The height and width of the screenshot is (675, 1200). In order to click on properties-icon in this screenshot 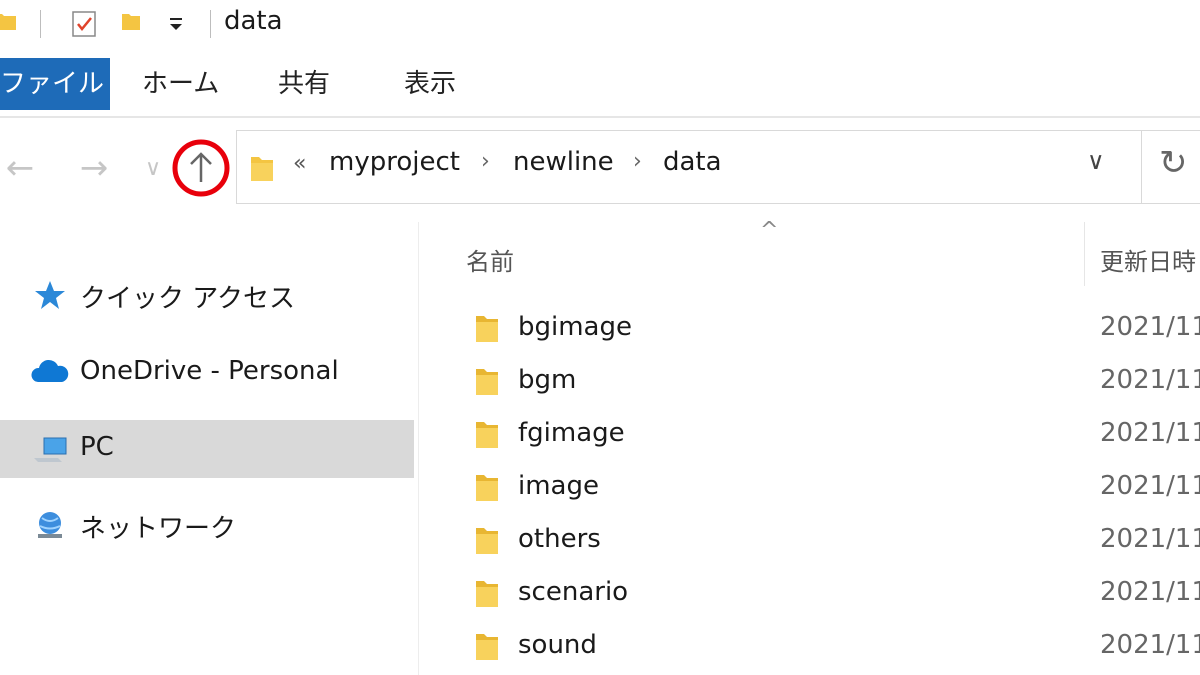, I will do `click(84, 24)`.